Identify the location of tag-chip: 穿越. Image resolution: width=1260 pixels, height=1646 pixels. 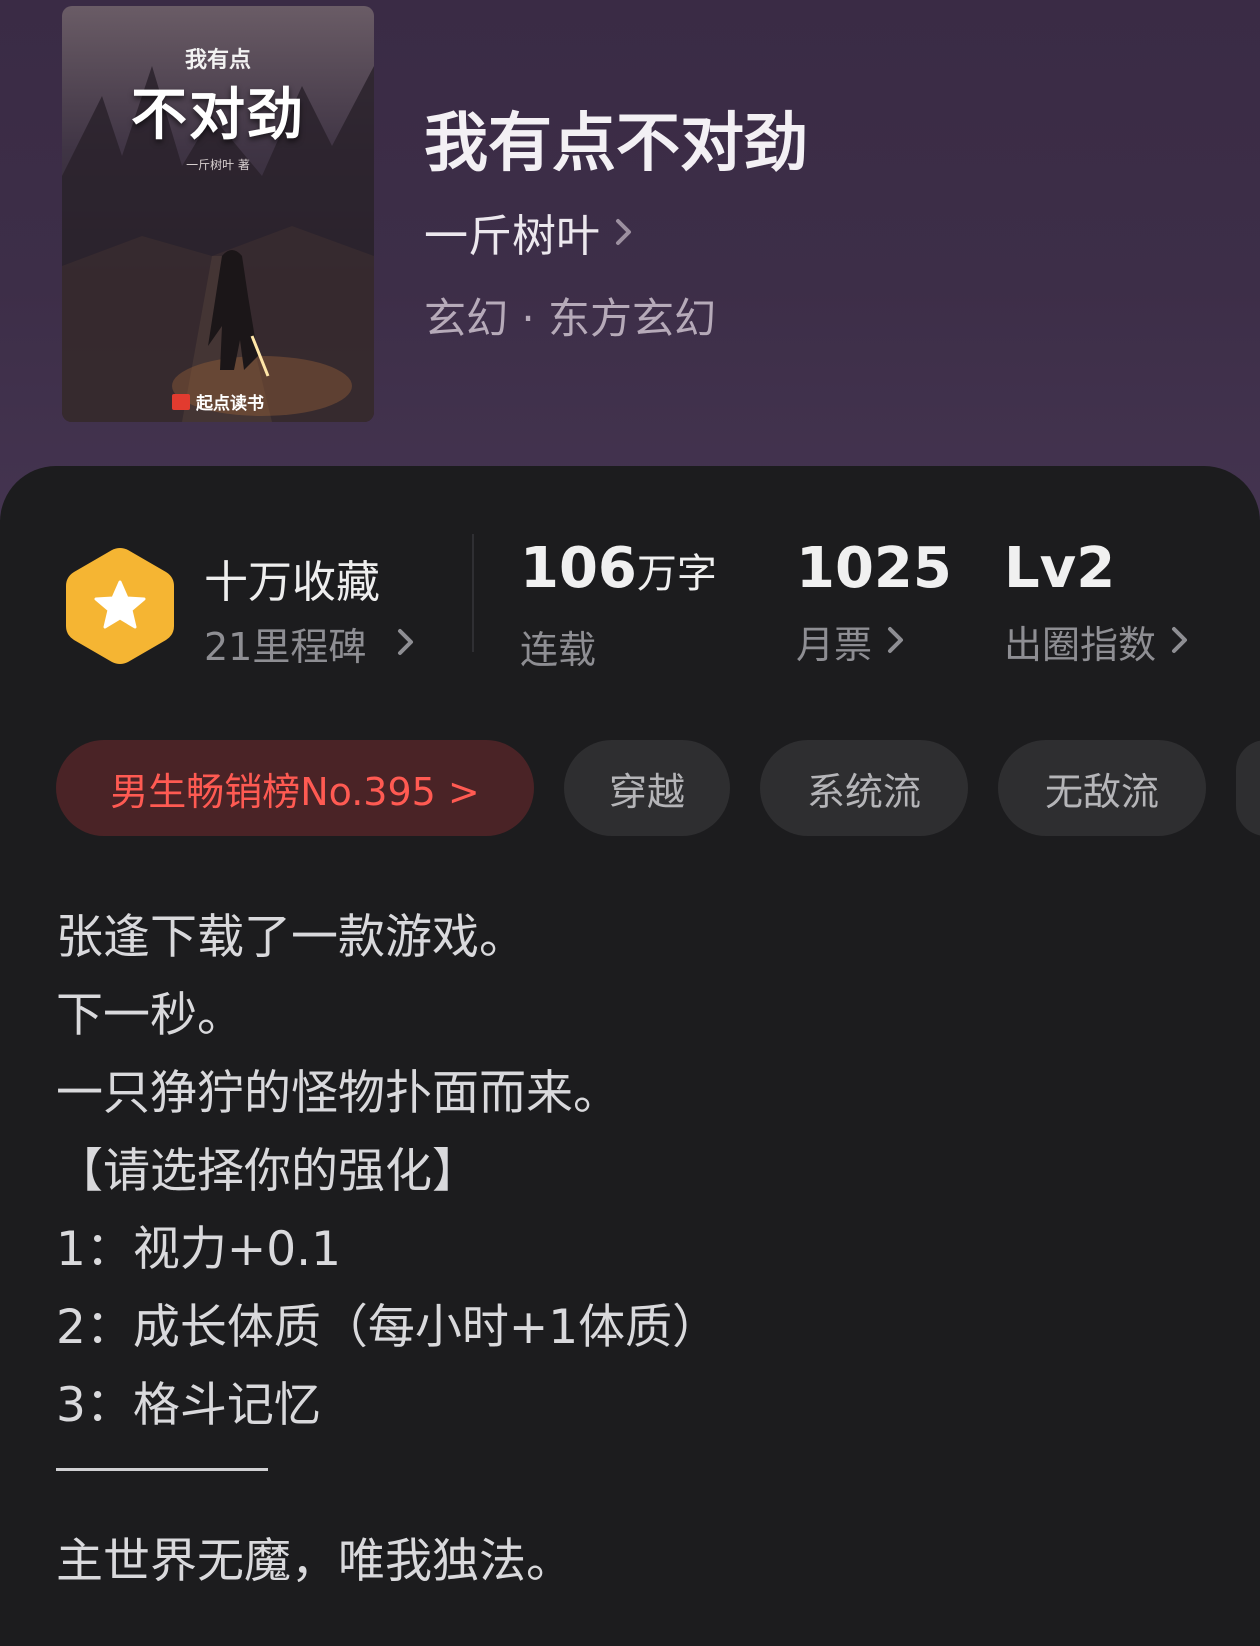
(647, 788).